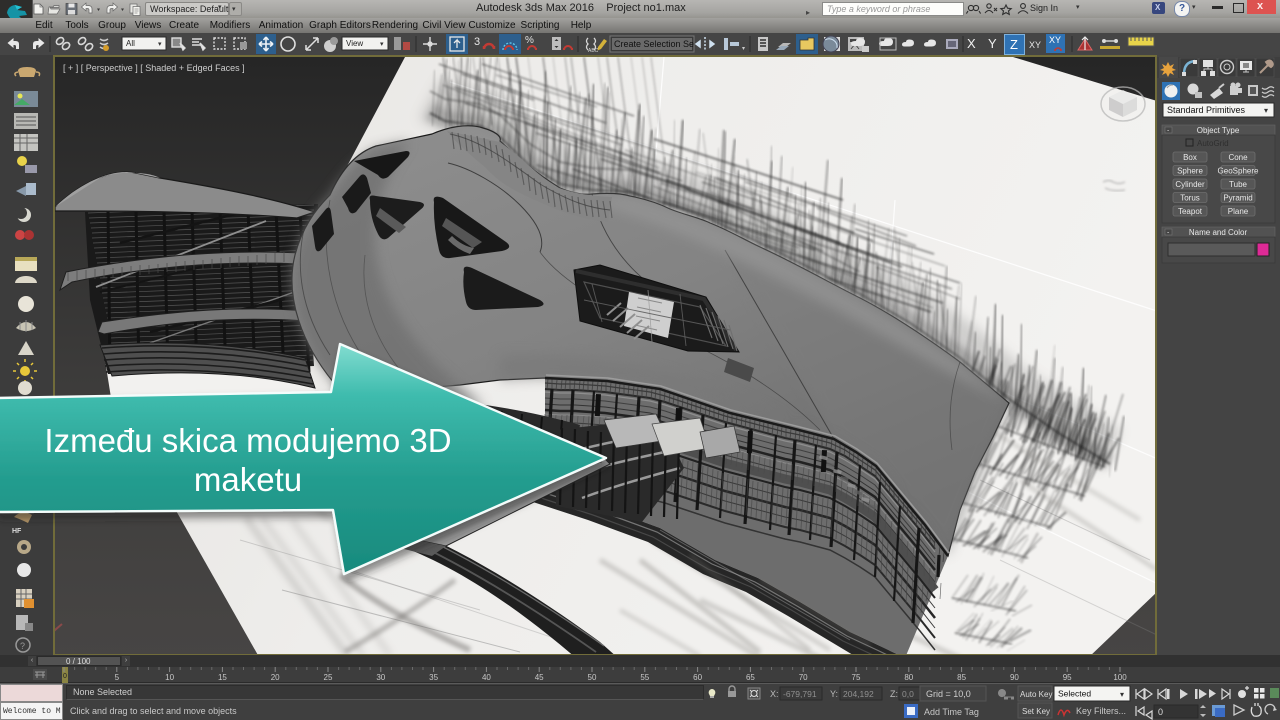 Image resolution: width=1280 pixels, height=720 pixels. Describe the element at coordinates (328, 677) in the screenshot. I see `svg-text: 25` at that location.